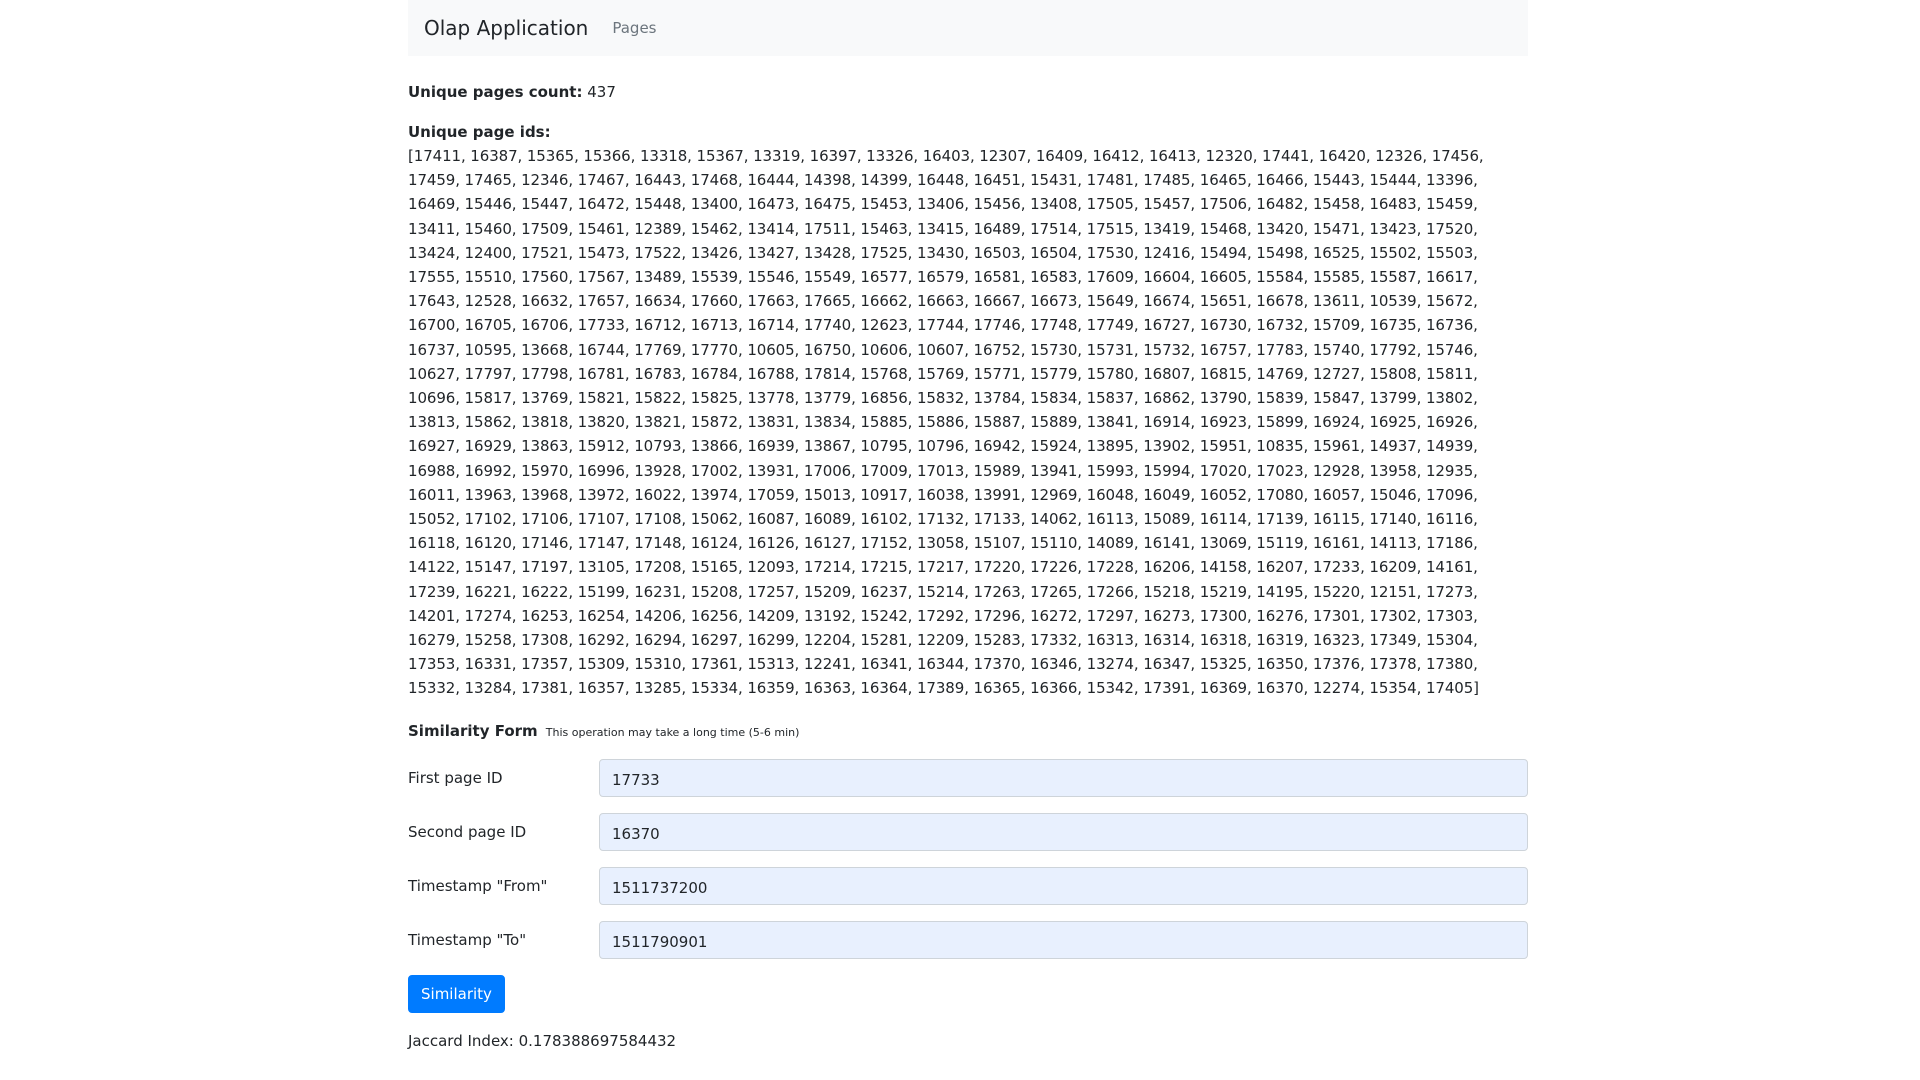  I want to click on unique-pages-count: Unique pages count: 437, so click(968, 92).